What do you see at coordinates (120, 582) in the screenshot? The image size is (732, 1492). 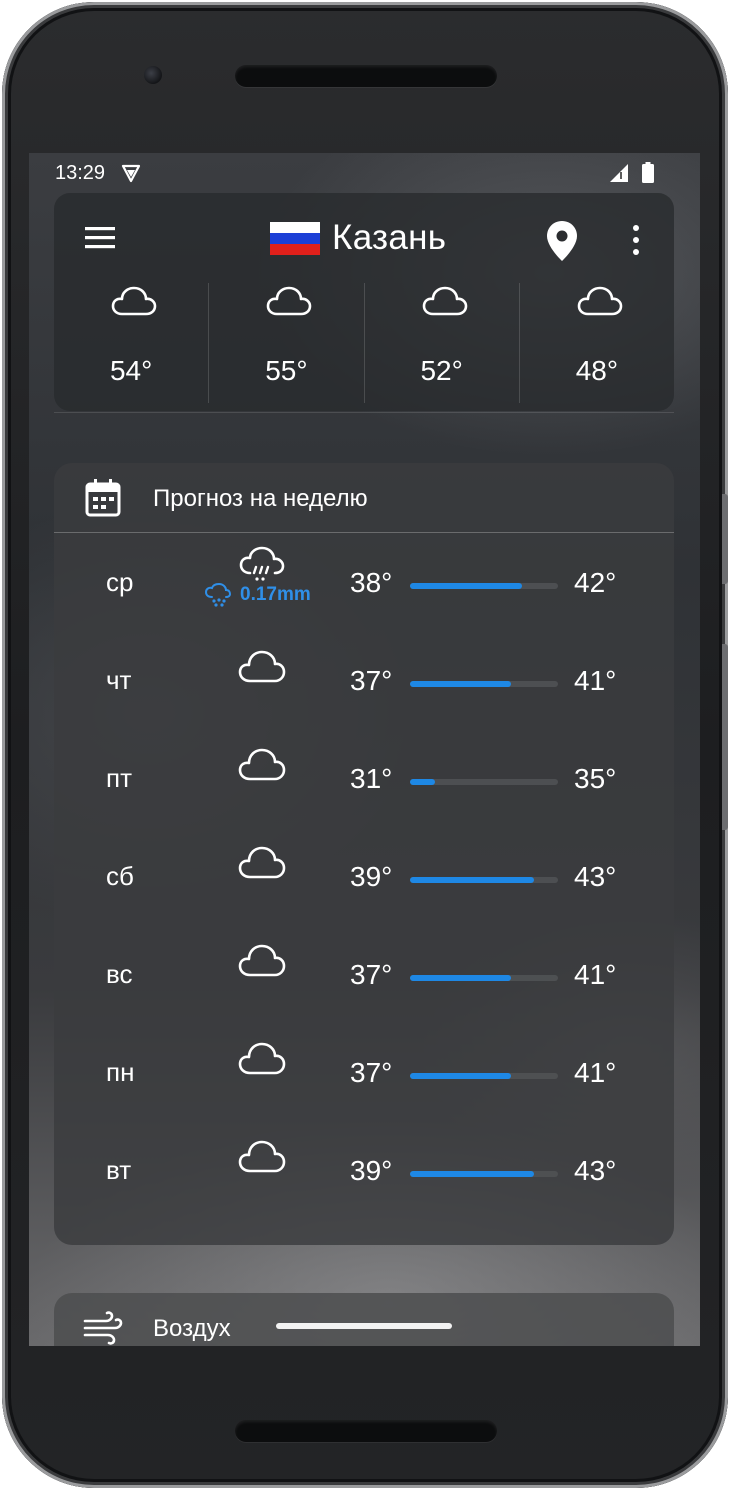 I see `day-name: ср` at bounding box center [120, 582].